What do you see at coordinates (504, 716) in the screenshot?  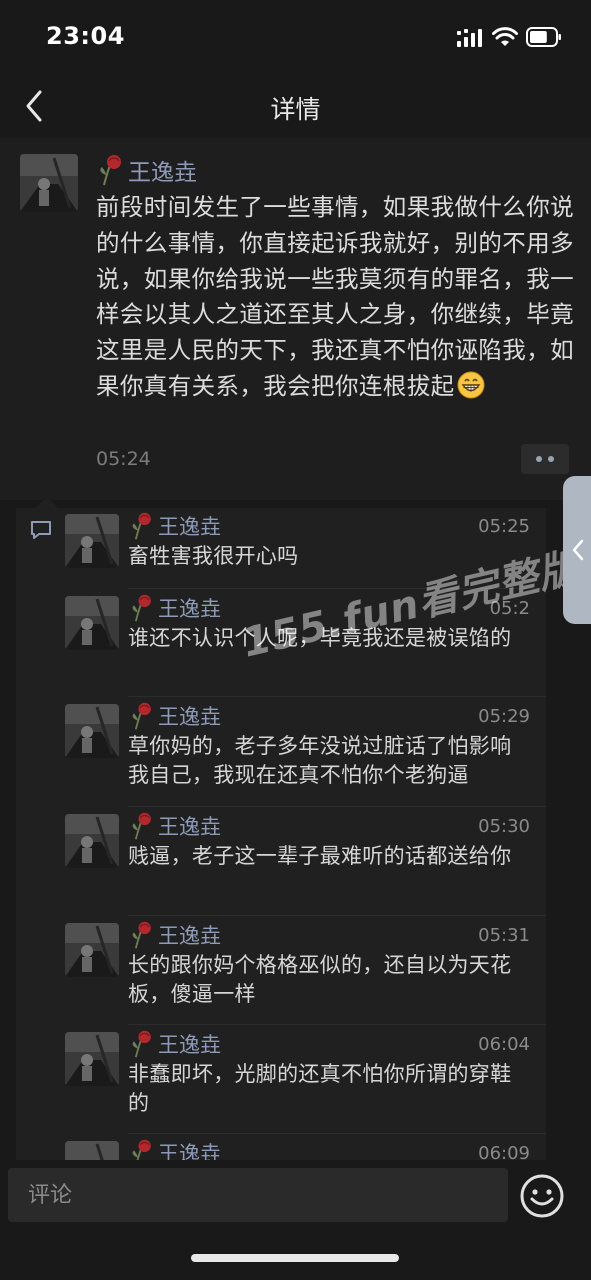 I see `comment-time: 05:29` at bounding box center [504, 716].